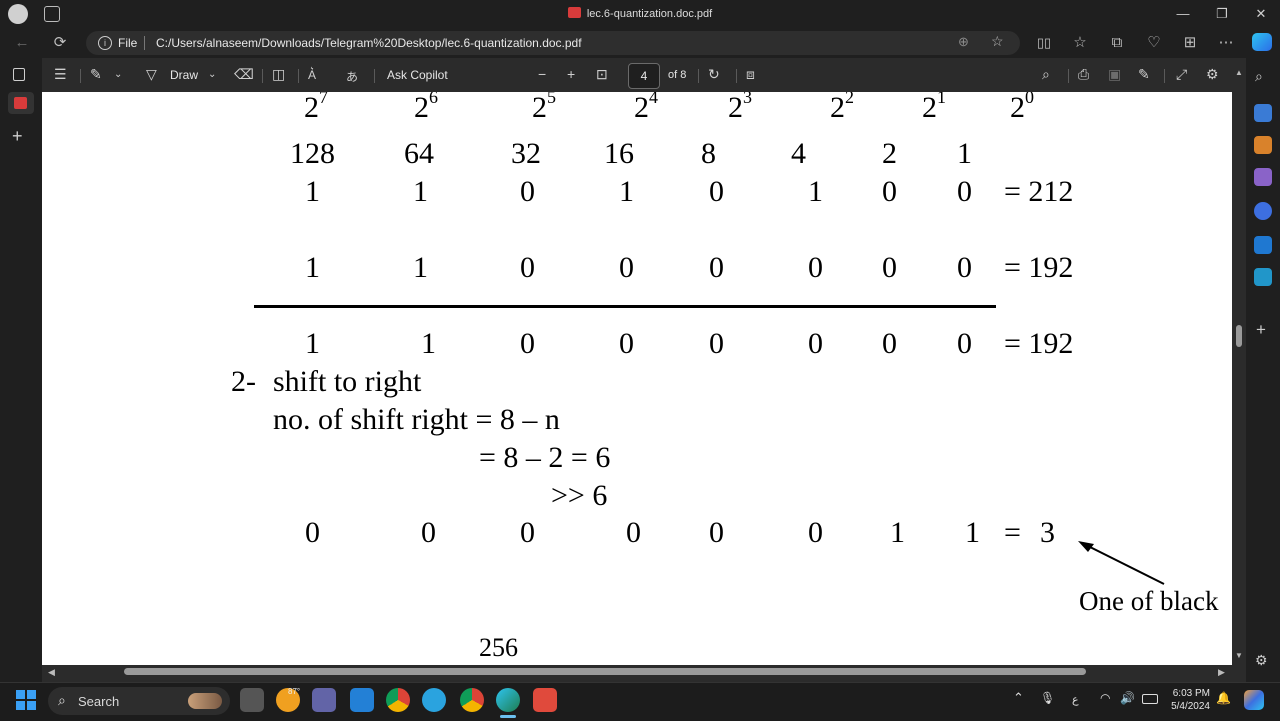 Image resolution: width=1280 pixels, height=721 pixels. Describe the element at coordinates (1083, 74) in the screenshot. I see `print-icon: ⎙` at that location.